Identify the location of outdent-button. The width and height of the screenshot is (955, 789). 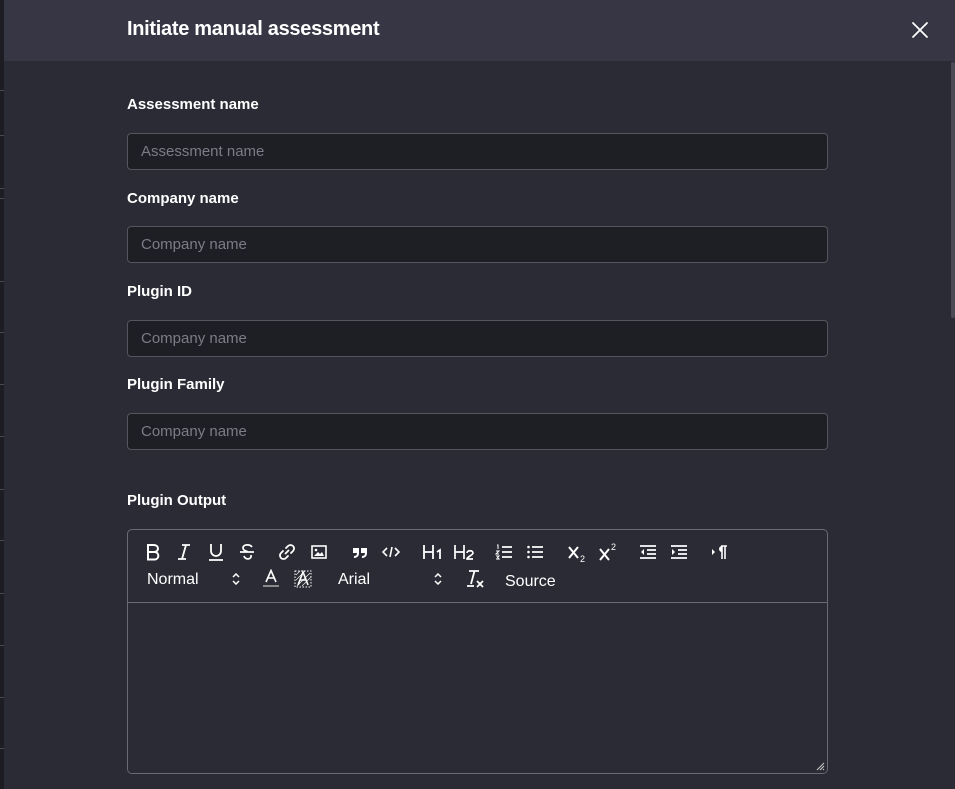
(648, 552).